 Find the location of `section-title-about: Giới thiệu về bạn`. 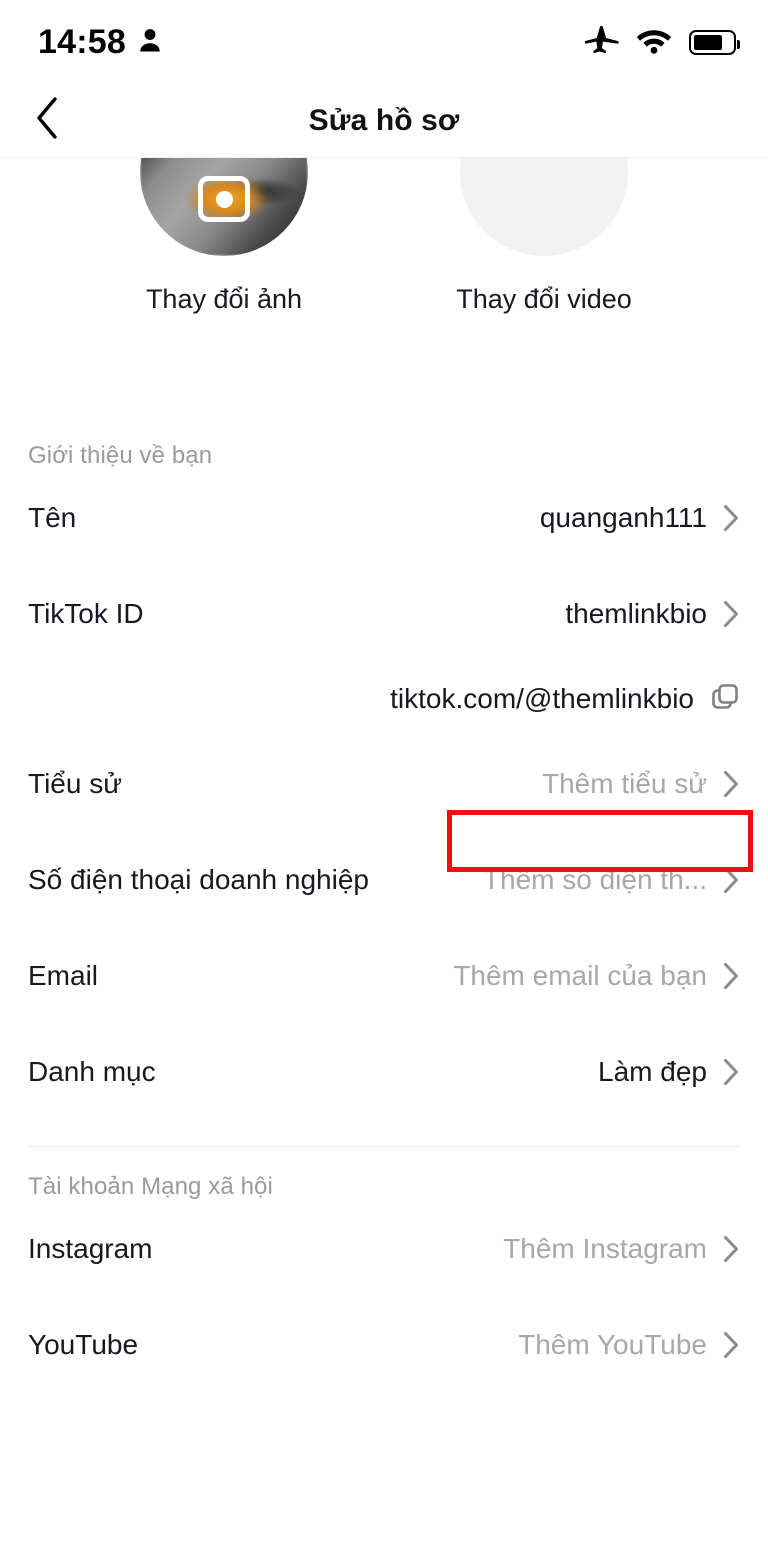

section-title-about: Giới thiệu về bạn is located at coordinates (120, 455).